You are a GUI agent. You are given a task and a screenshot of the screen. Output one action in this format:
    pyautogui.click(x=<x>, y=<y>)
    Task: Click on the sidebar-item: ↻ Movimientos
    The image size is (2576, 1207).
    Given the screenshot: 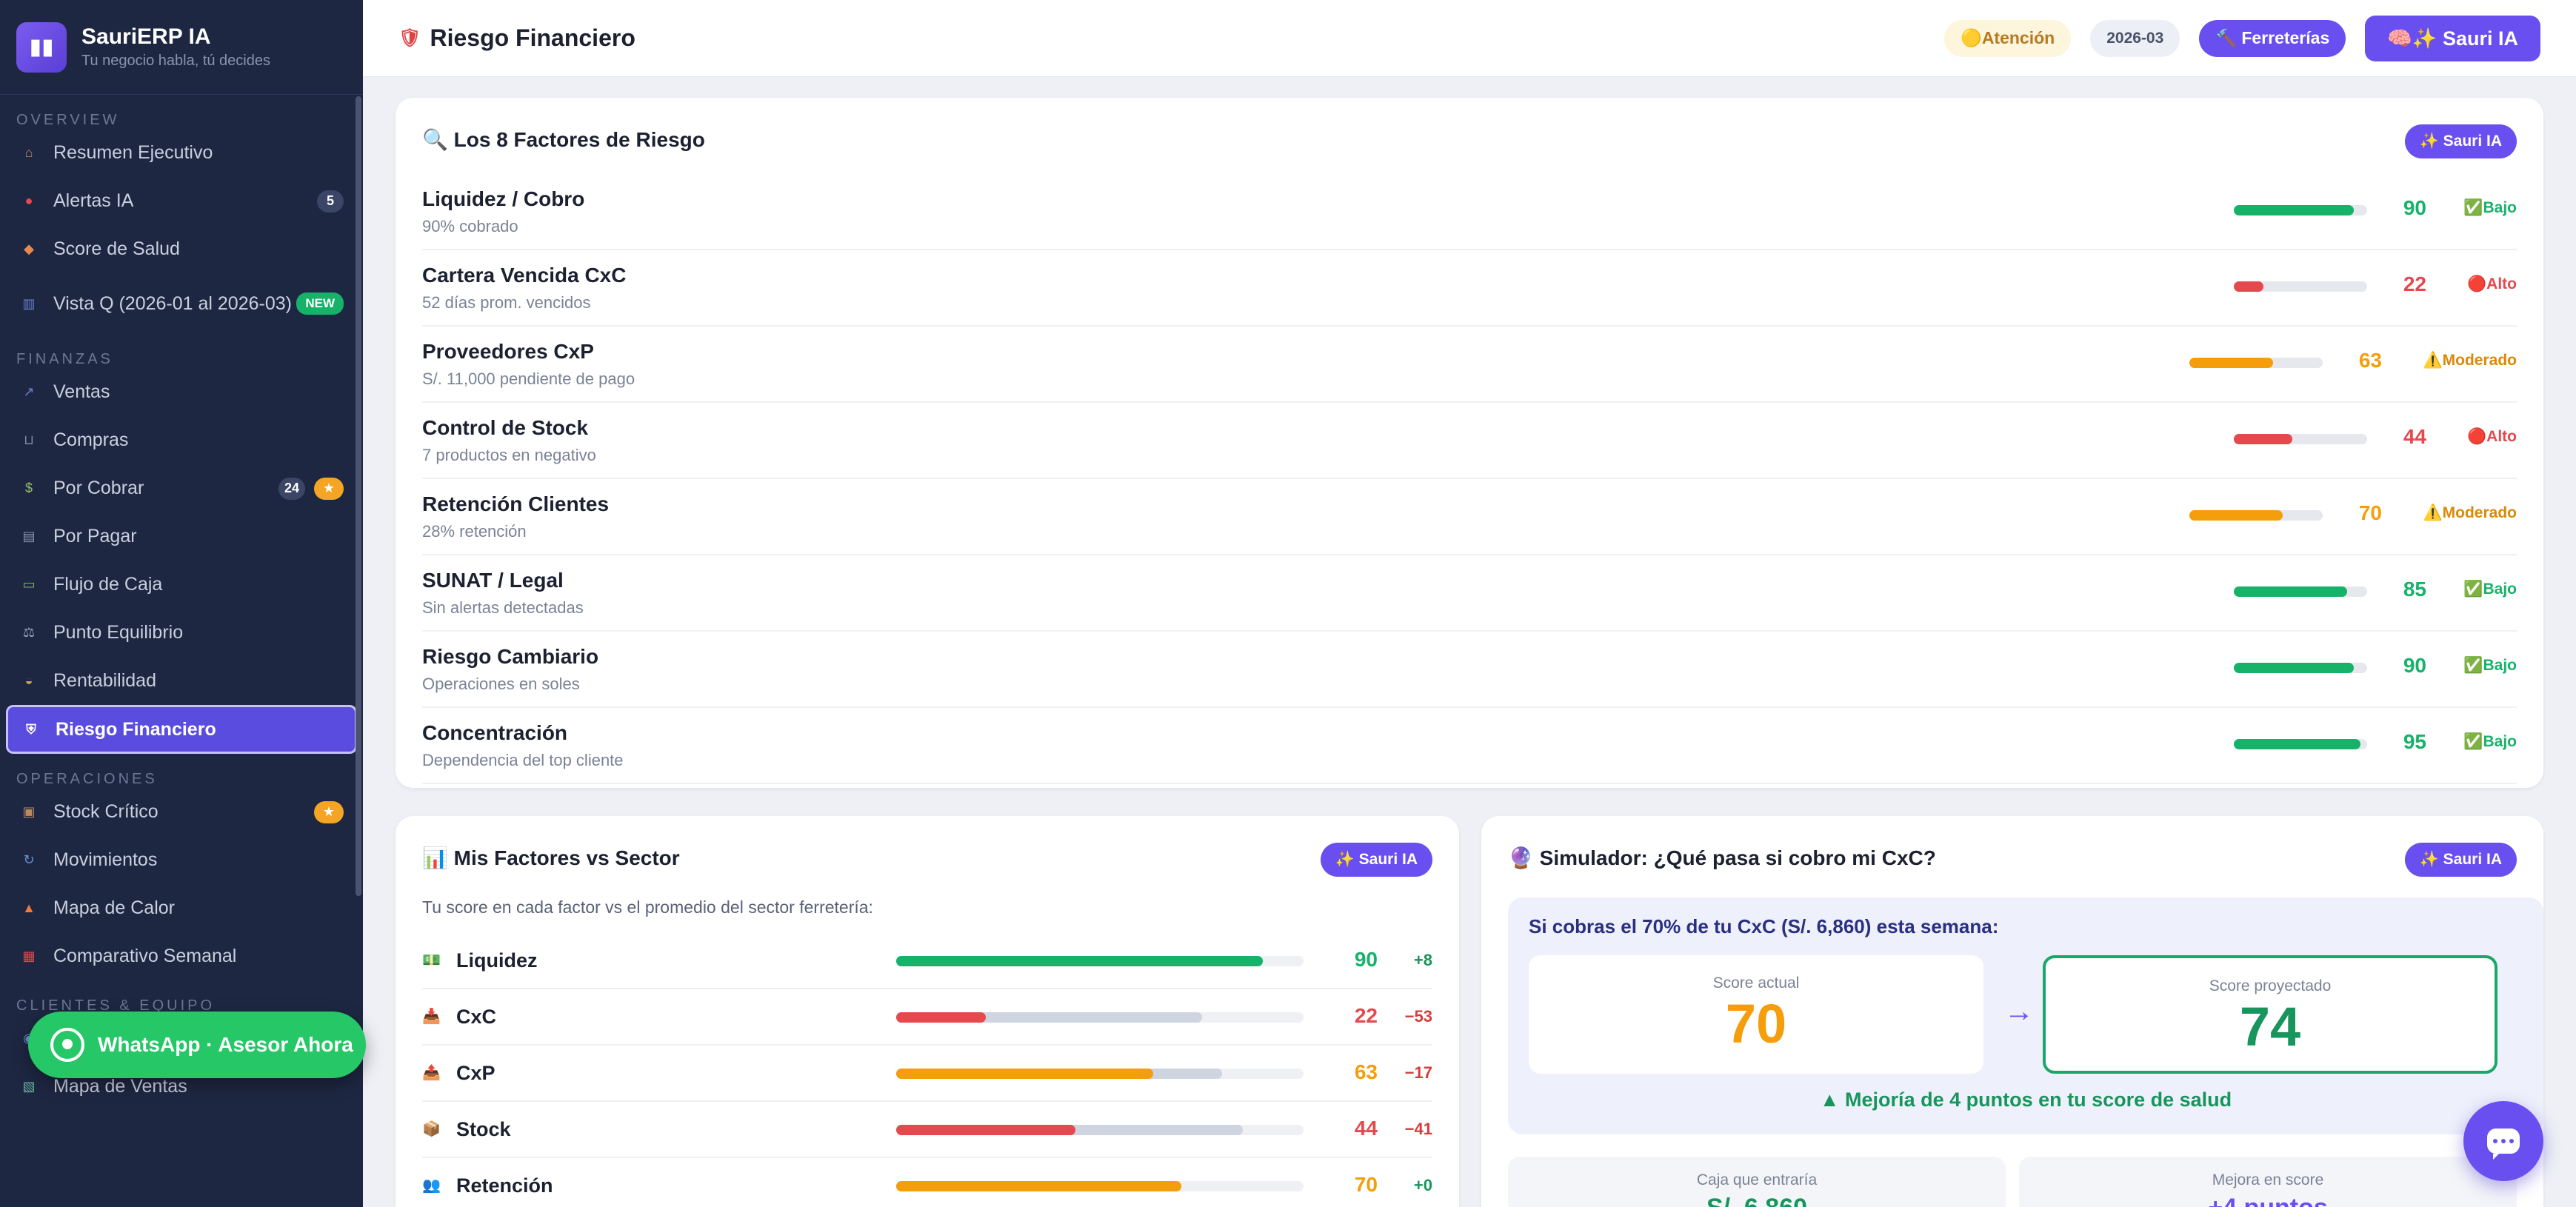 What is the action you would take?
    pyautogui.click(x=181, y=860)
    